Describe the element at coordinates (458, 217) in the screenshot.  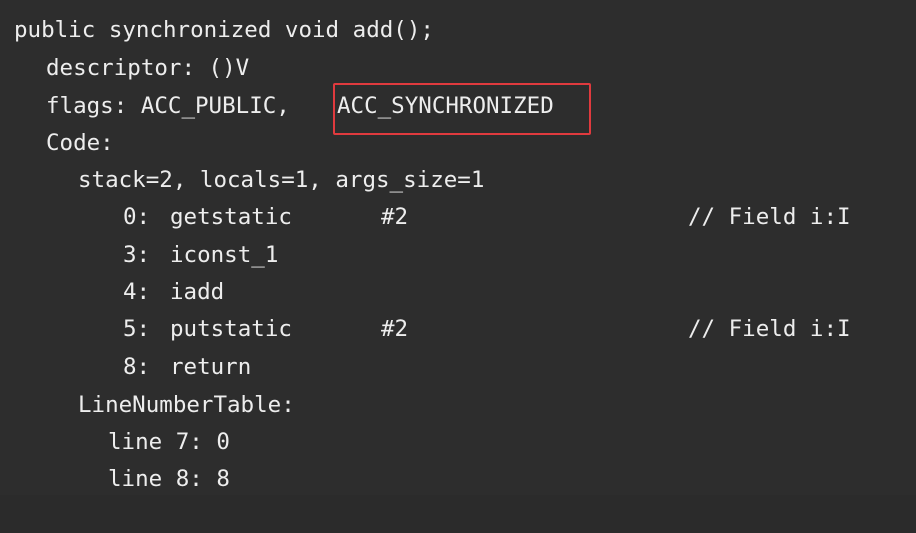
I see `instruction-row: 0: getstatic #2 // Field i:I` at that location.